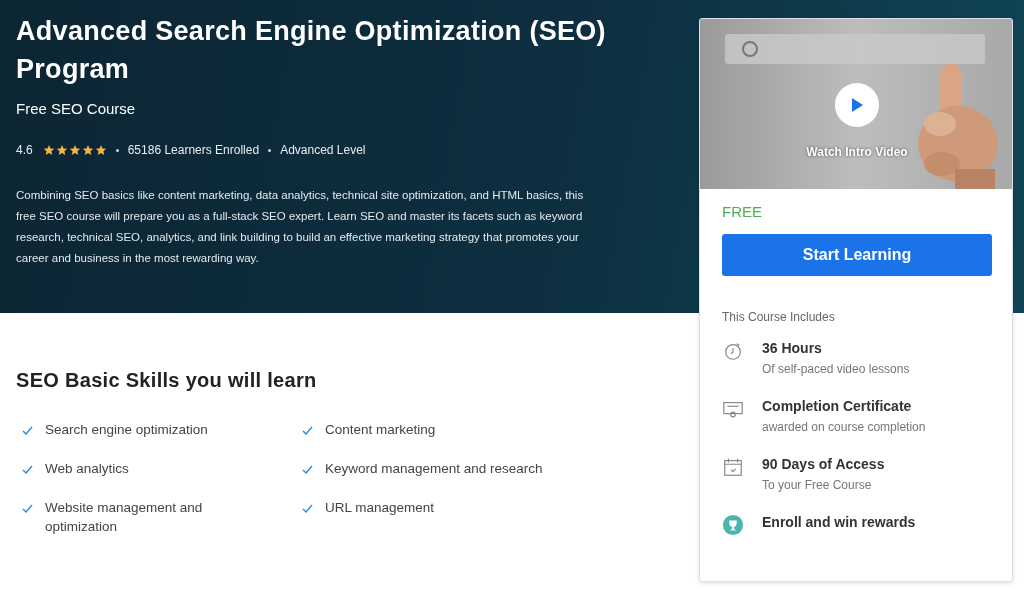 The image size is (1024, 589). Describe the element at coordinates (380, 430) in the screenshot. I see `skill-item: Content marketing` at that location.